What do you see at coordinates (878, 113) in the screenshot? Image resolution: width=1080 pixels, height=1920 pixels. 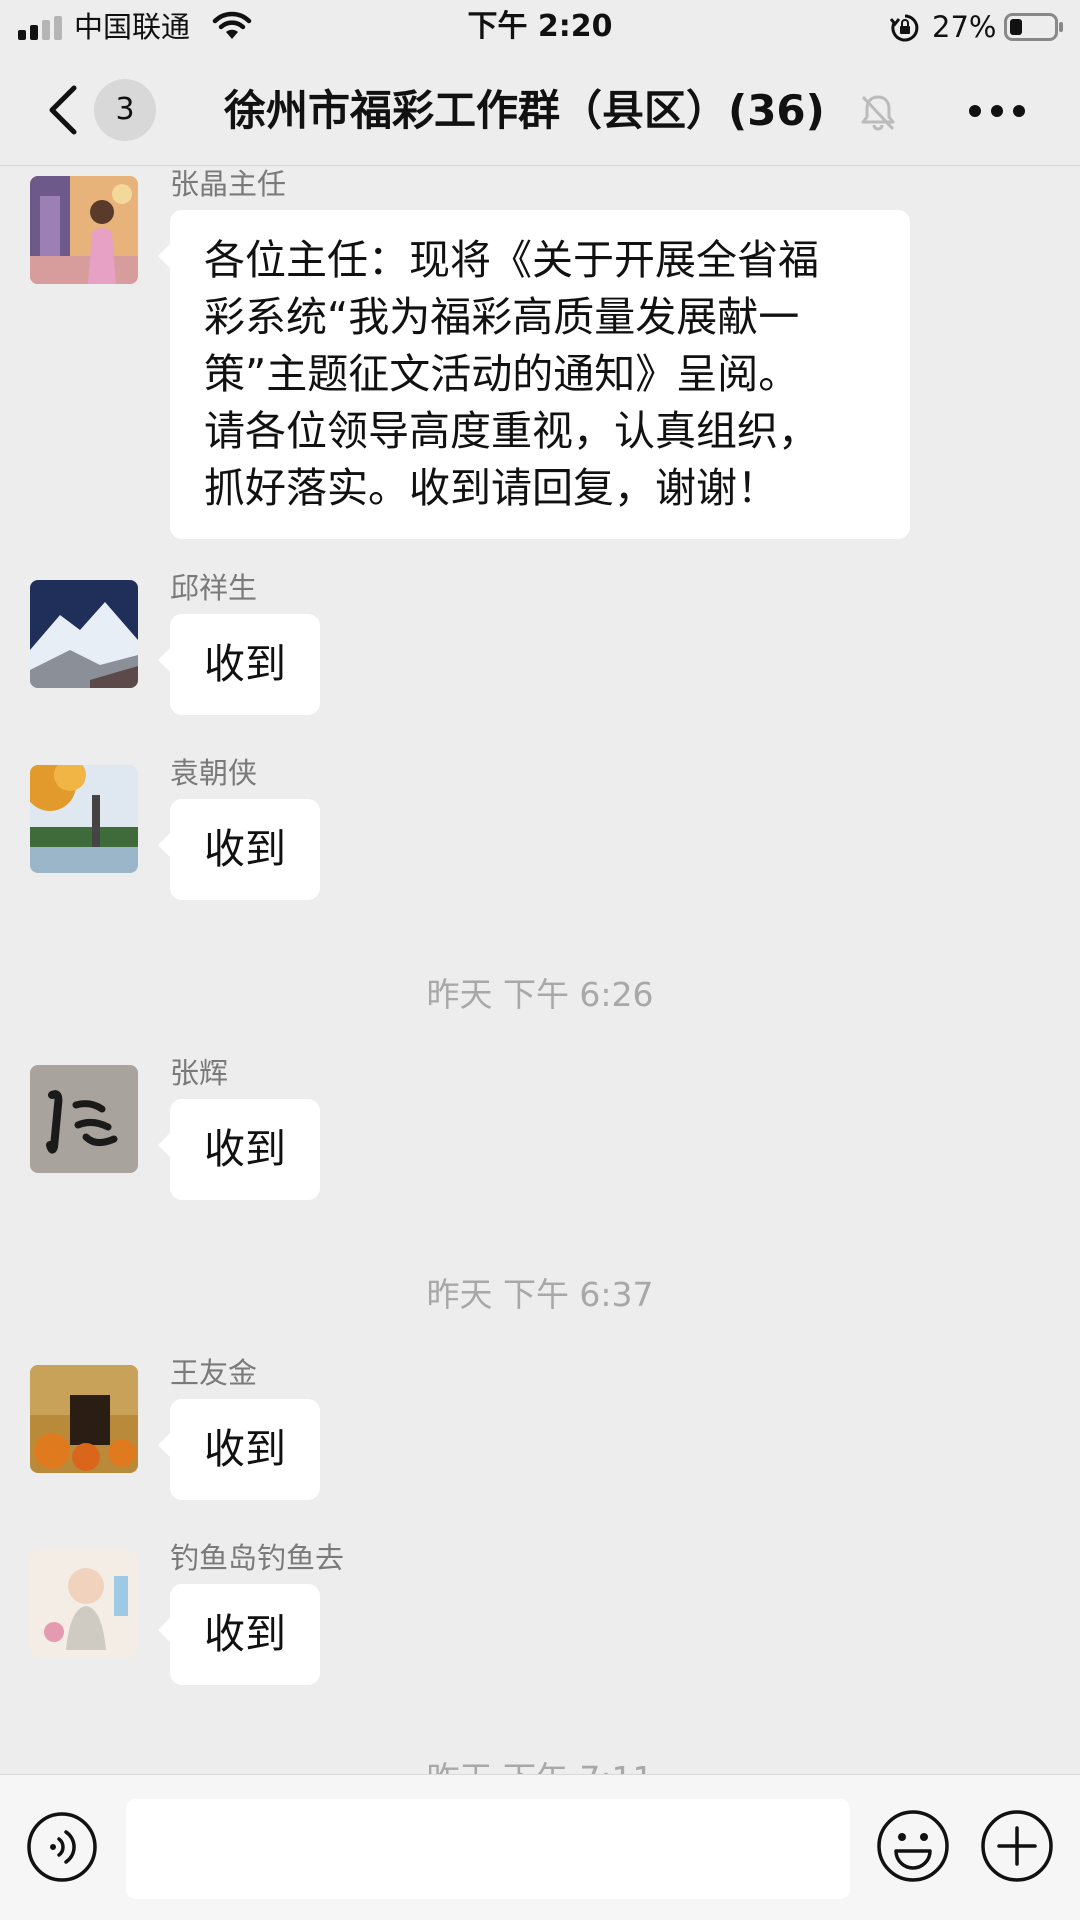 I see `bell-off-icon` at bounding box center [878, 113].